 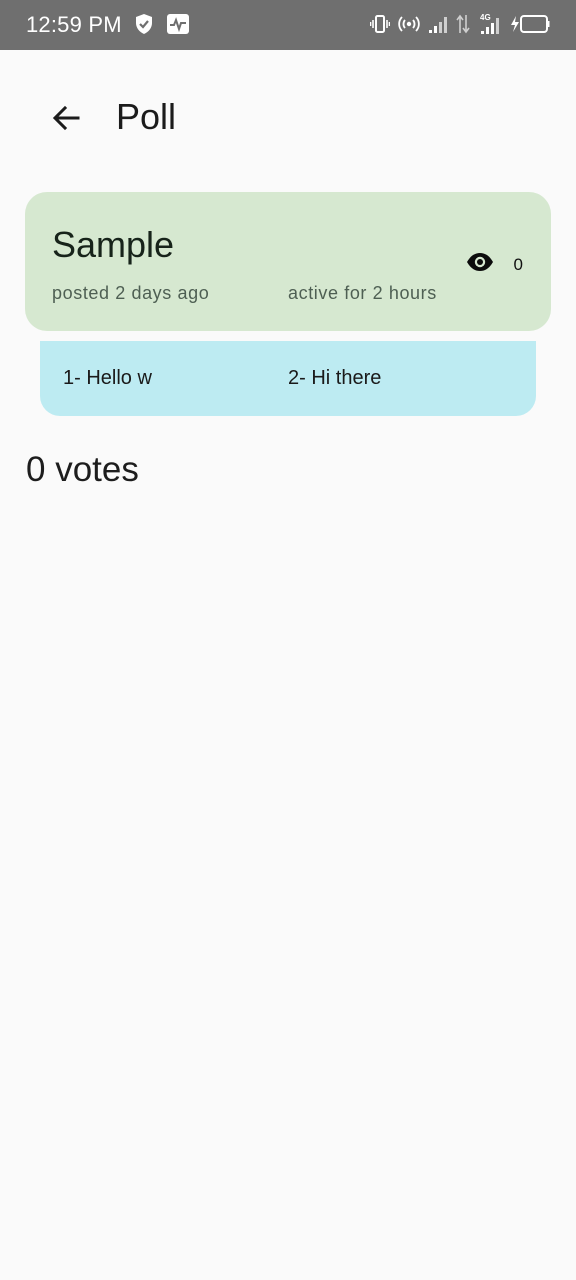 I want to click on eye-icon, so click(x=480, y=264).